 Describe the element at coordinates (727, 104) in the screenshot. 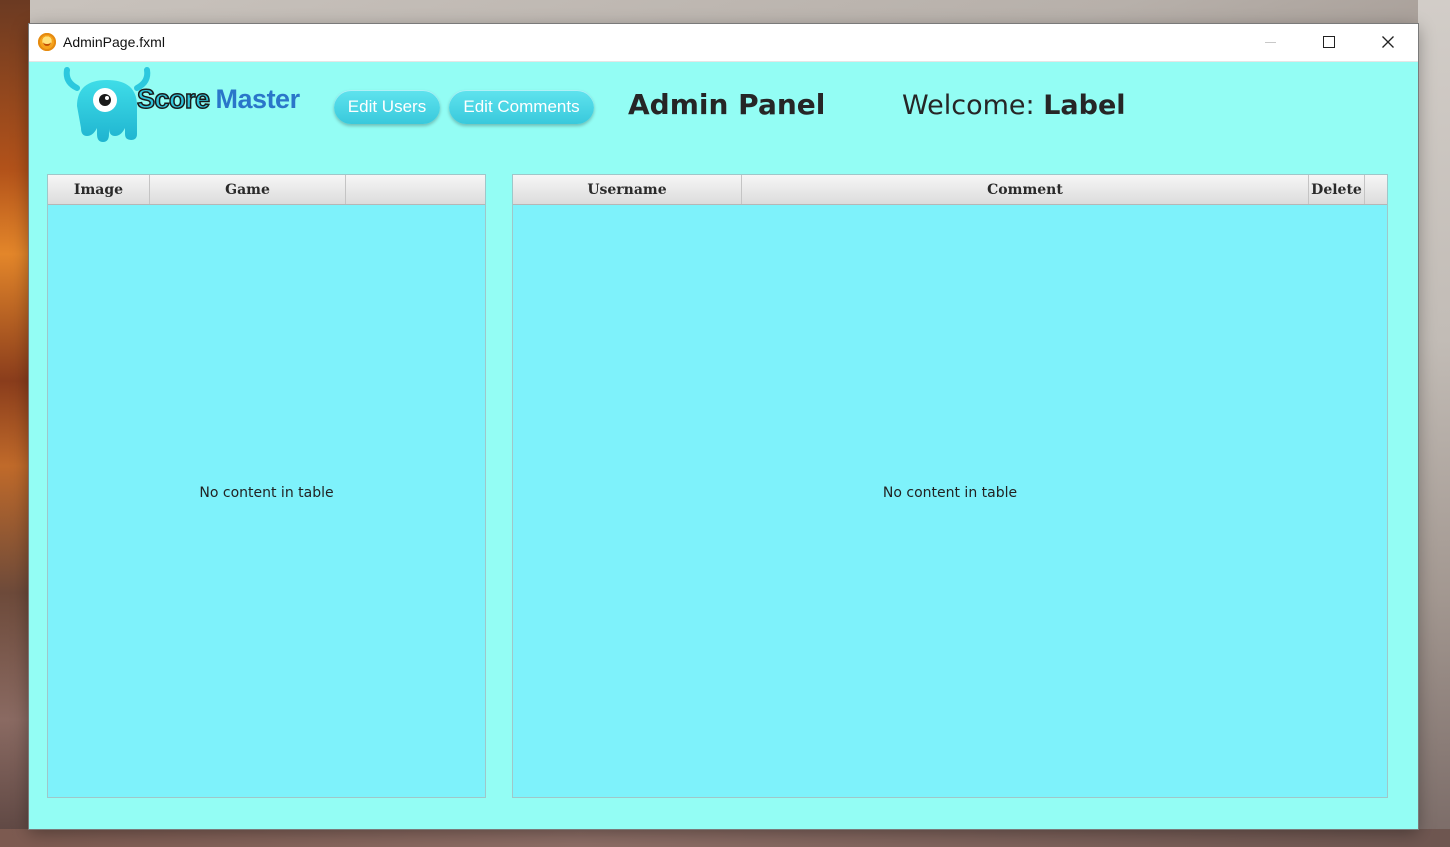

I see `page-title: Admin Panel` at that location.